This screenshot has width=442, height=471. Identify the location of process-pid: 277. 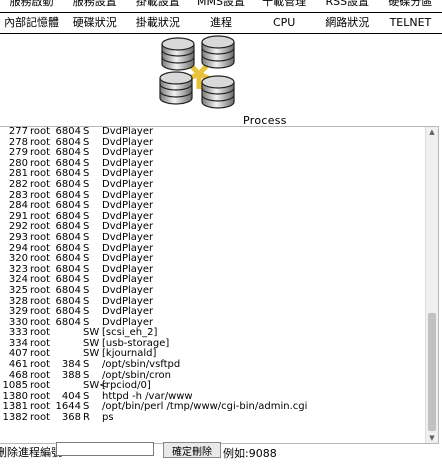
(18, 131).